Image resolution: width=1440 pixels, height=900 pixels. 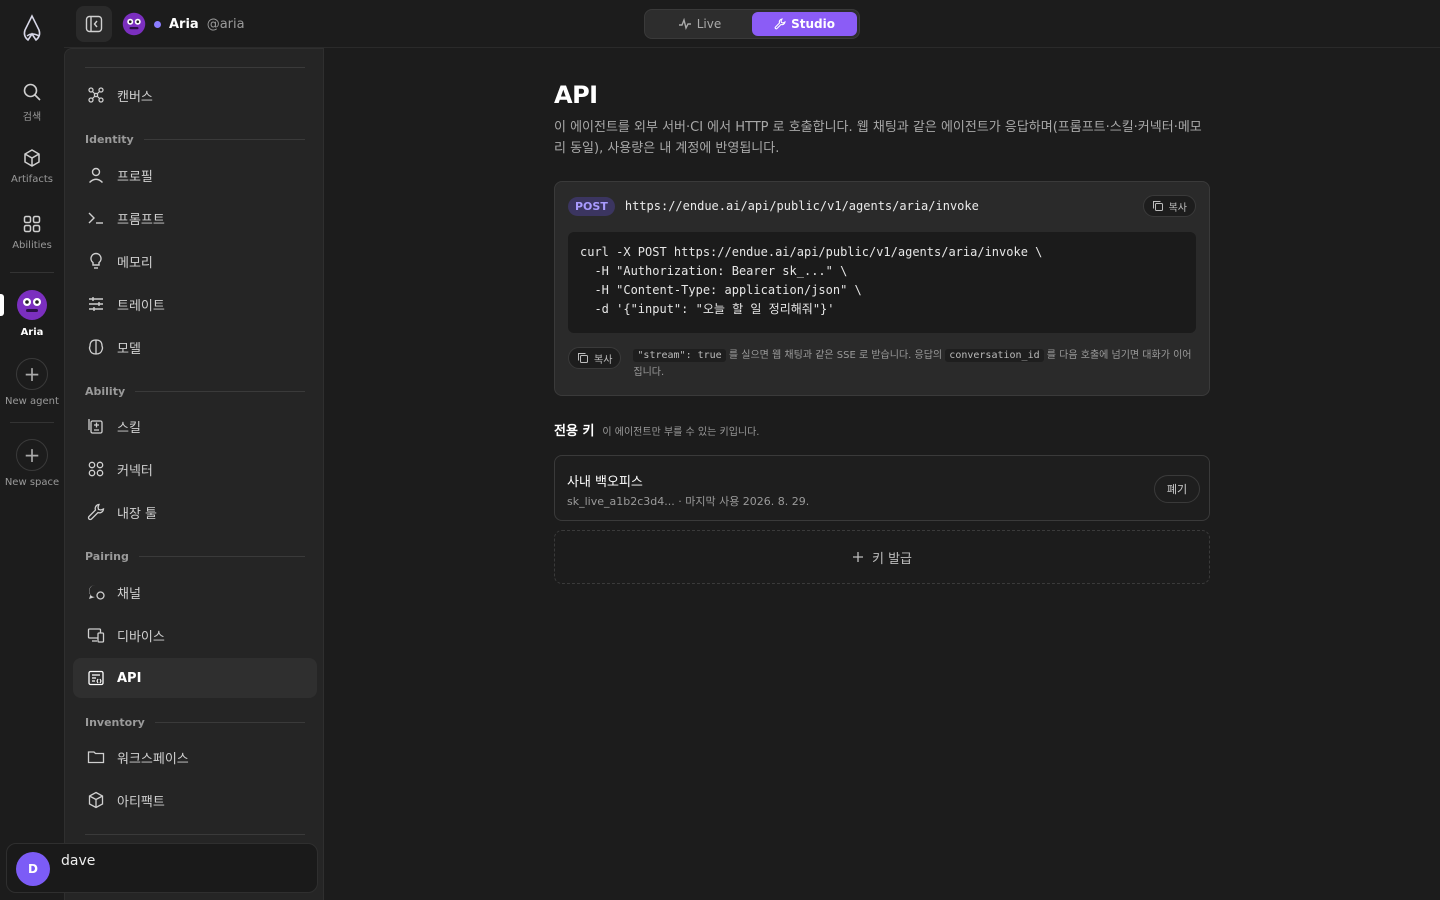 What do you see at coordinates (135, 471) in the screenshot?
I see `sidebar-item-label: 커넥터` at bounding box center [135, 471].